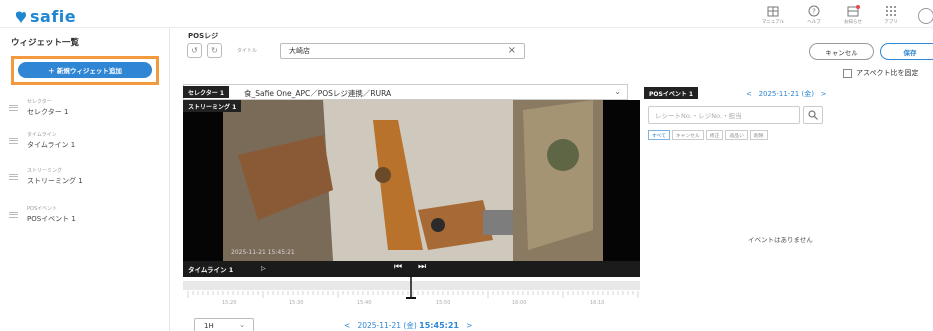 Image resolution: width=933 pixels, height=331 pixels. Describe the element at coordinates (299, 51) in the screenshot. I see `title-value: 大崎店` at that location.